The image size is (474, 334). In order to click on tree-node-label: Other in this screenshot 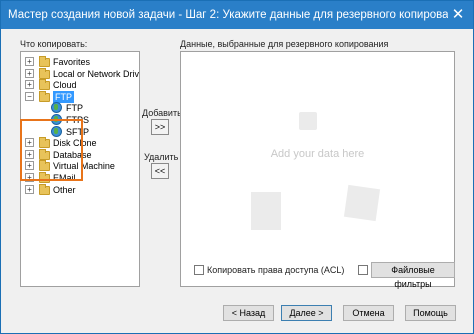, I will do `click(64, 189)`.